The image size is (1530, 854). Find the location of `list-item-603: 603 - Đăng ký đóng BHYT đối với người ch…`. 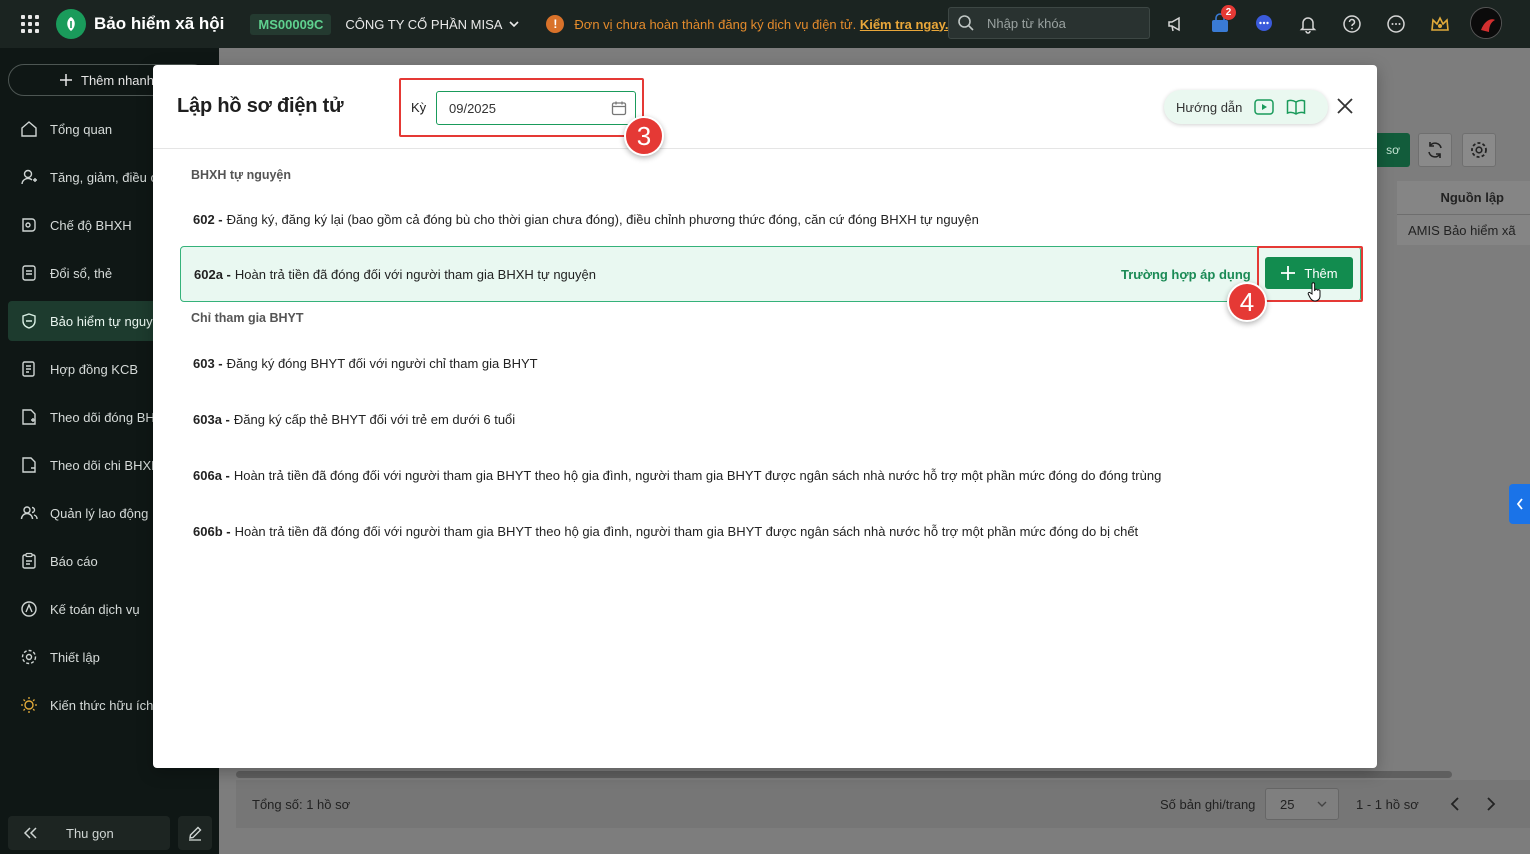

list-item-603: 603 - Đăng ký đóng BHYT đối với người ch… is located at coordinates (770, 363).